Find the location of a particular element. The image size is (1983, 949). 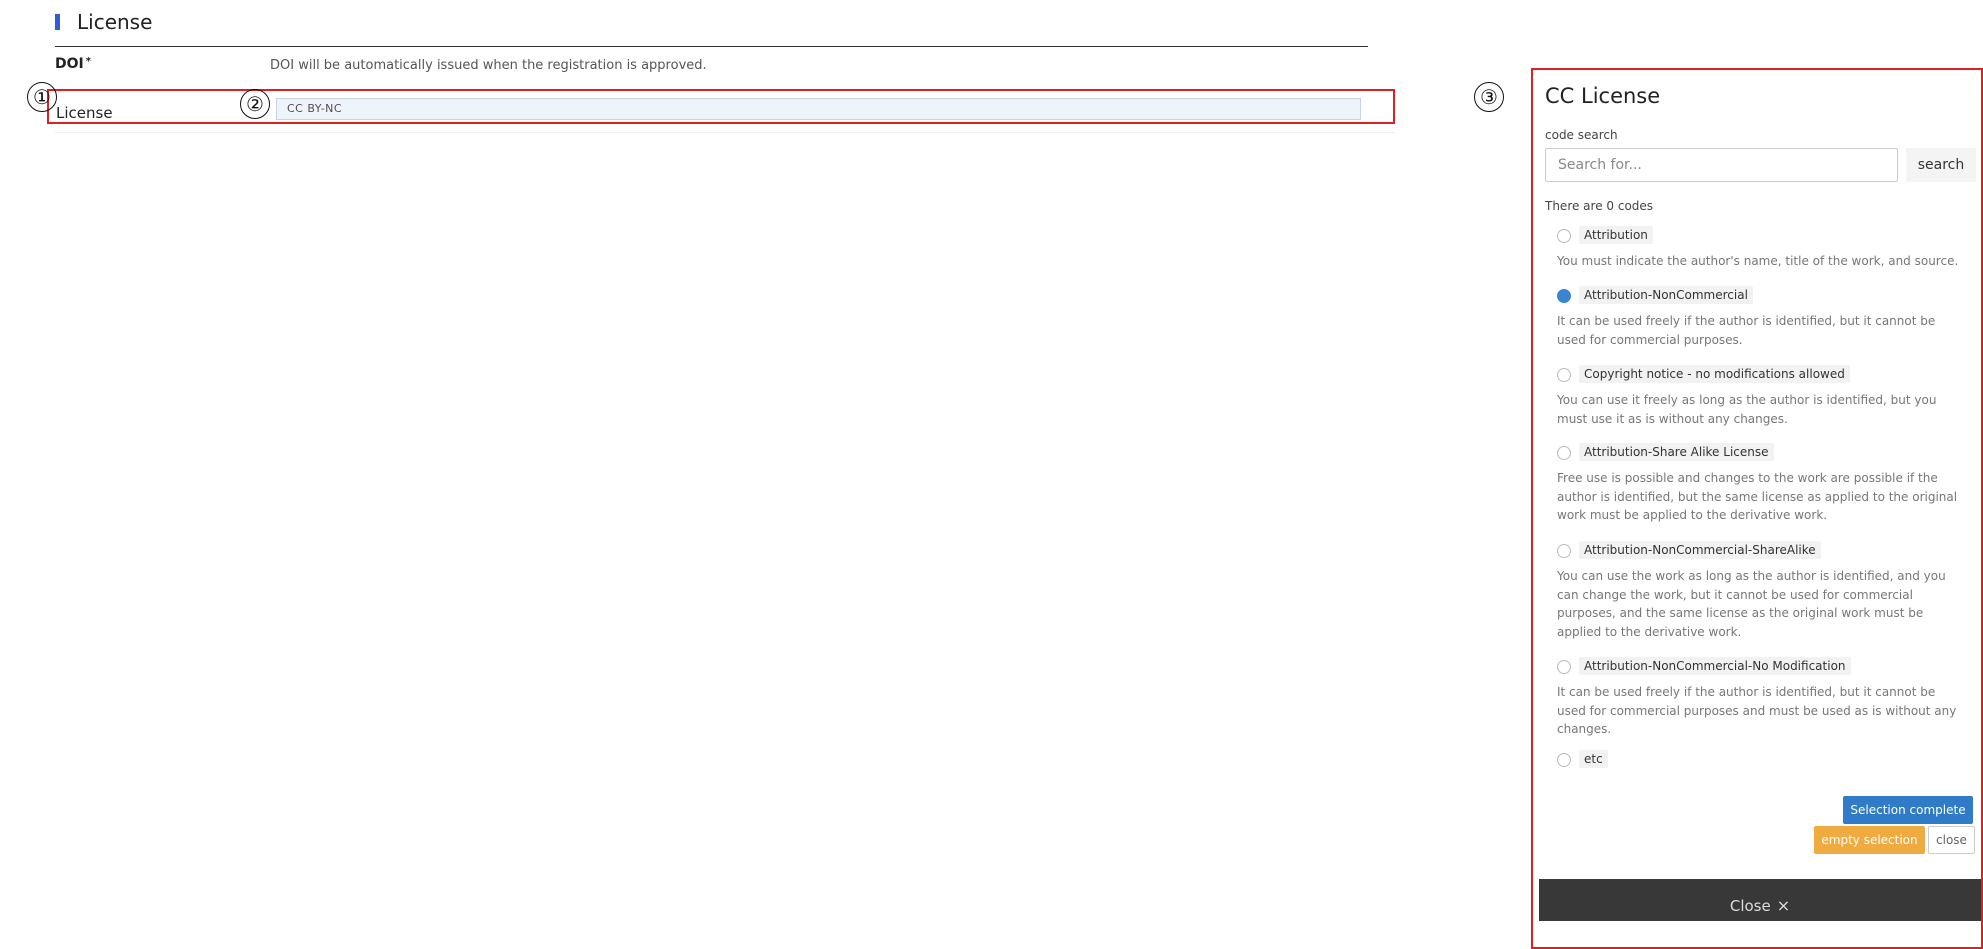

close-bar: Close × is located at coordinates (1760, 900).